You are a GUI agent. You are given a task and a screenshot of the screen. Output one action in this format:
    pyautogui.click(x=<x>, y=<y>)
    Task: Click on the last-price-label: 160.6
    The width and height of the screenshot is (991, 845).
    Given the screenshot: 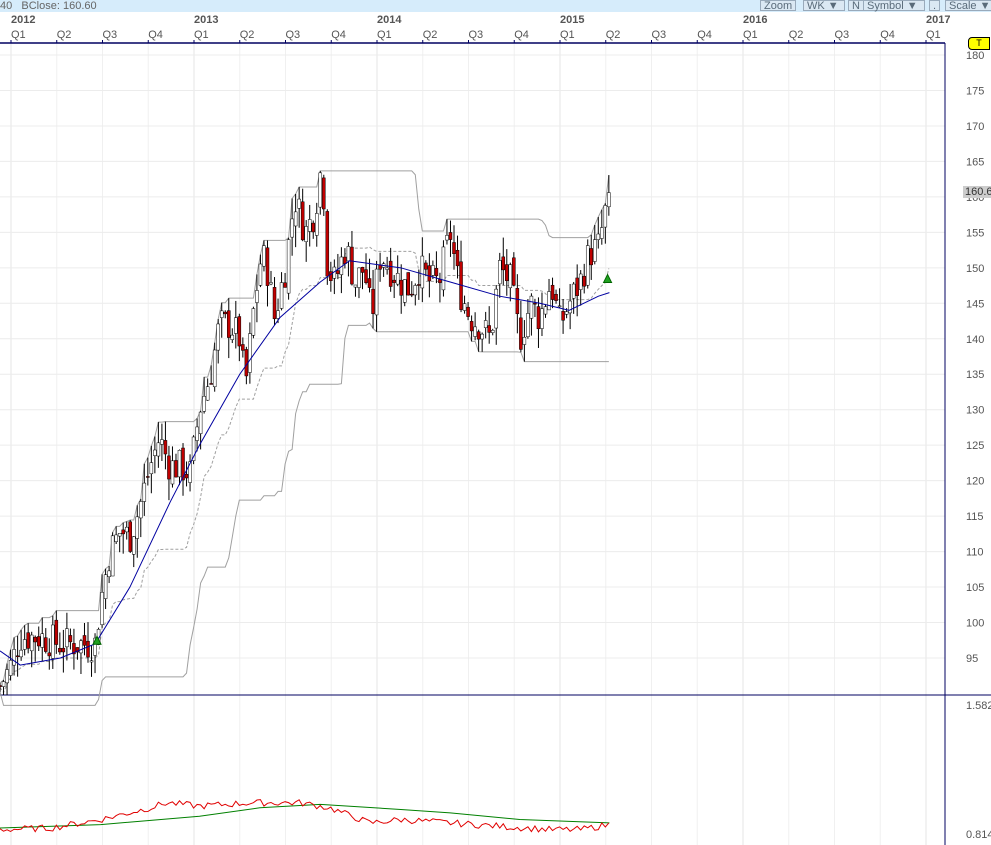 What is the action you would take?
    pyautogui.click(x=977, y=192)
    